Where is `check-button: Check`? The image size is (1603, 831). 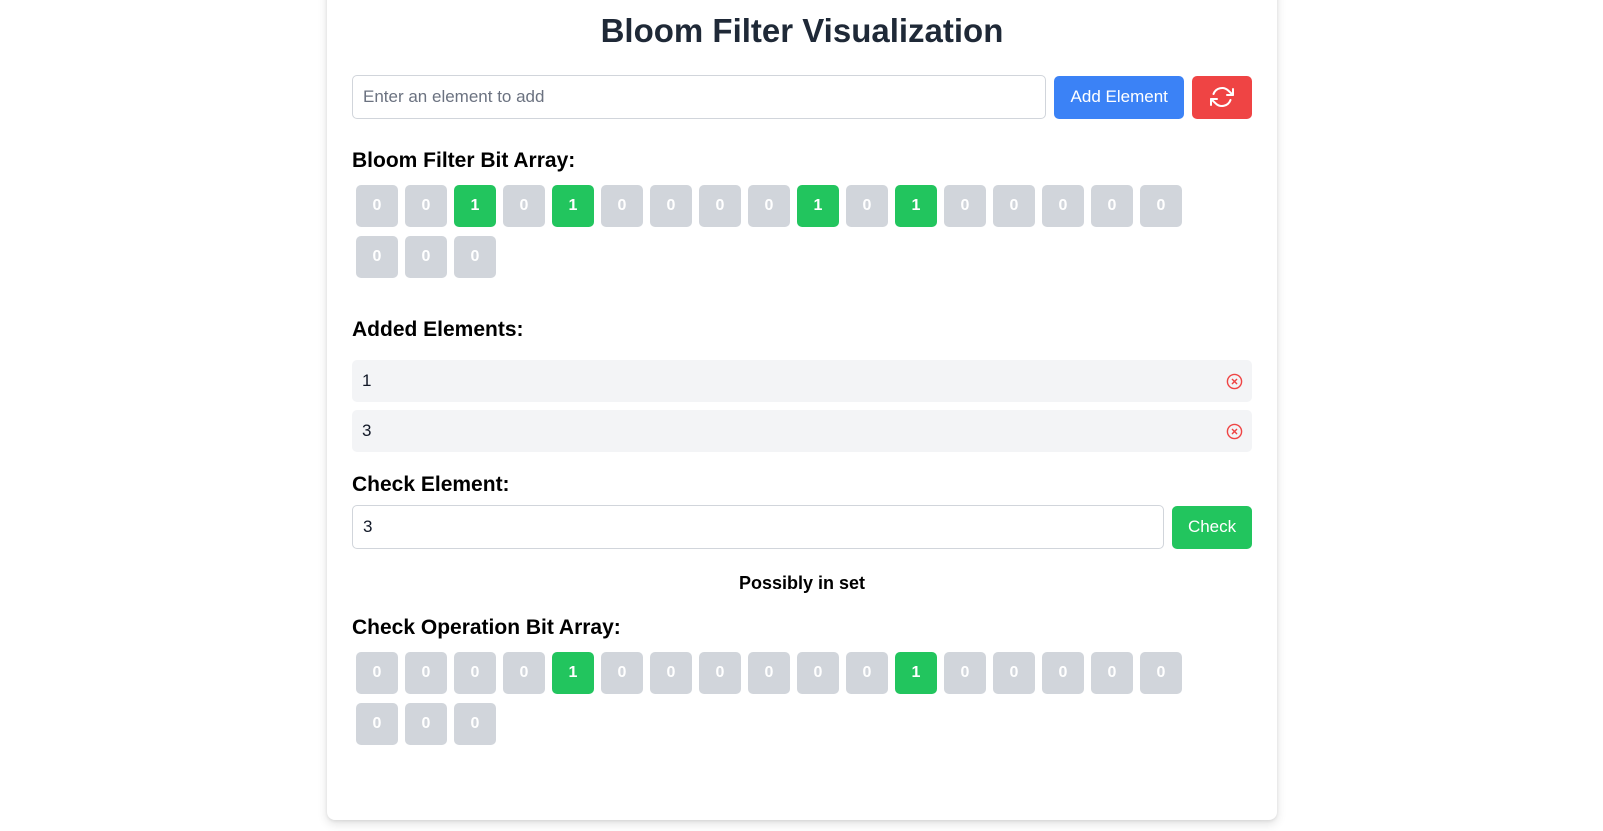 check-button: Check is located at coordinates (1212, 527).